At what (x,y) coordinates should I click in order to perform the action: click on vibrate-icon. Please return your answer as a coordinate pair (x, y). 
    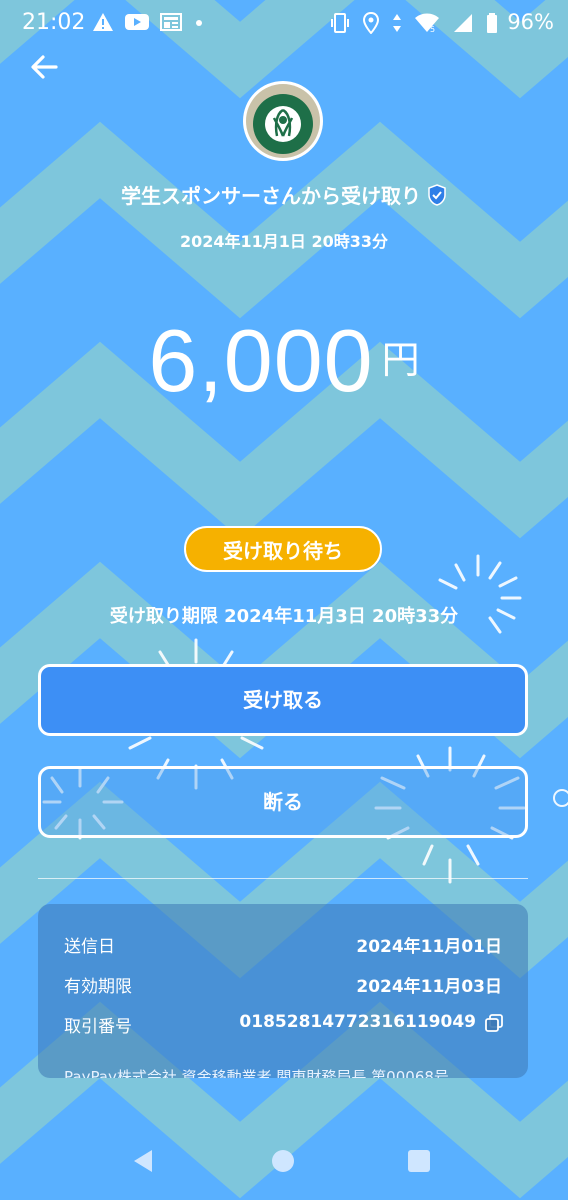
    Looking at the image, I should click on (340, 23).